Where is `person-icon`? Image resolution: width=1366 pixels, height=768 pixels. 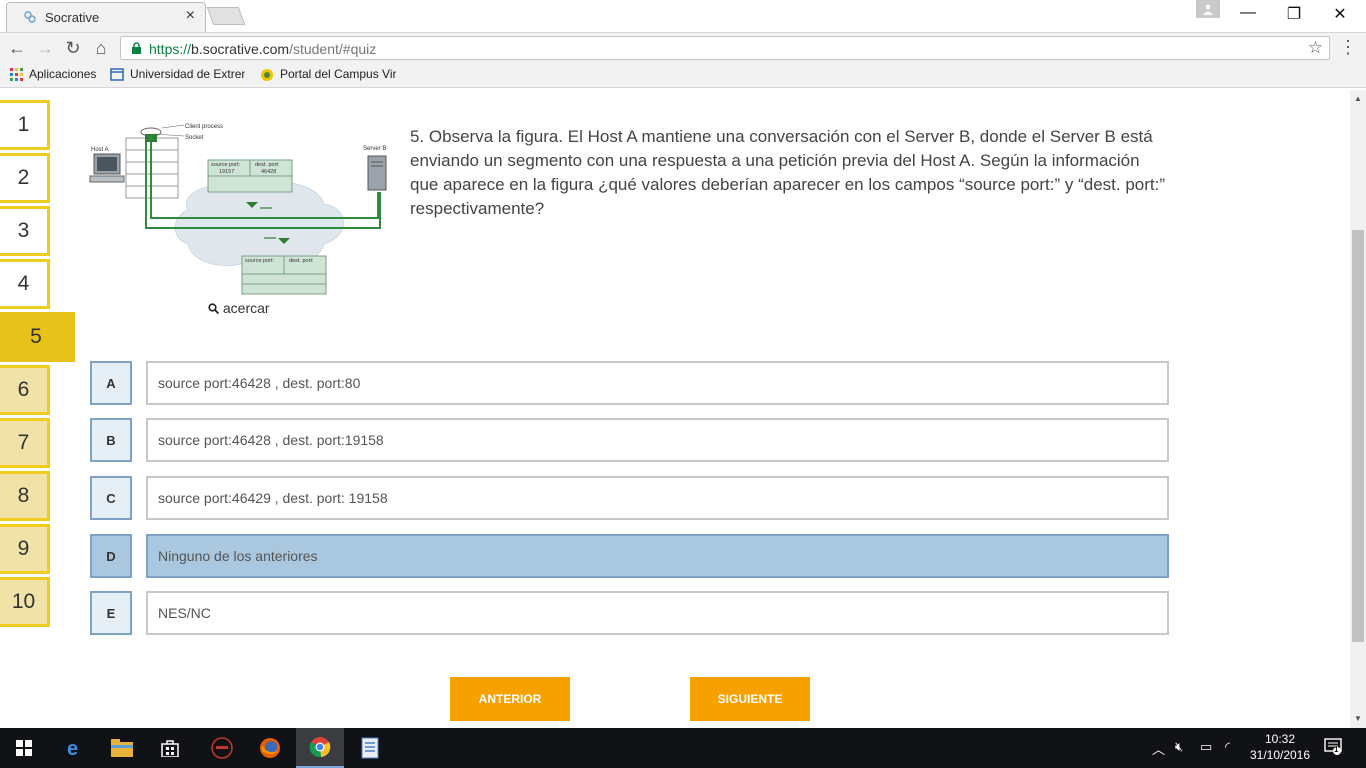 person-icon is located at coordinates (1208, 9).